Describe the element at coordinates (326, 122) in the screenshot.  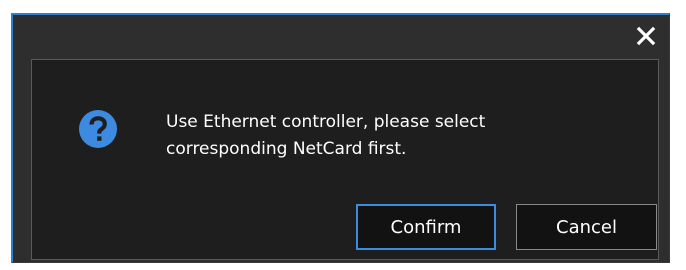
I see `message-line: Use Ethernet controller, please select` at that location.